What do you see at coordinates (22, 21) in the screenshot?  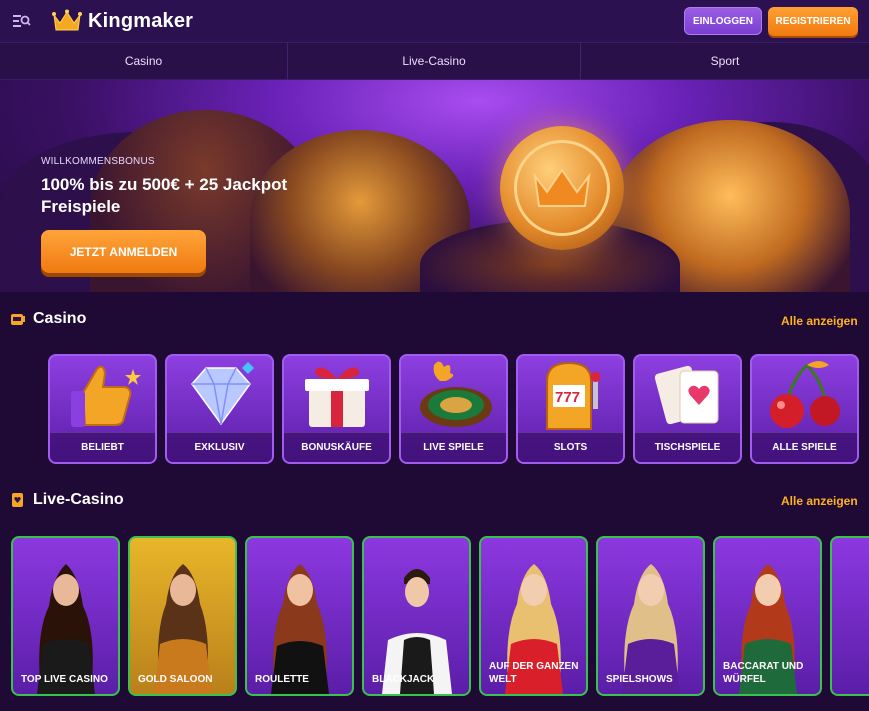 I see `menu-search-icon` at bounding box center [22, 21].